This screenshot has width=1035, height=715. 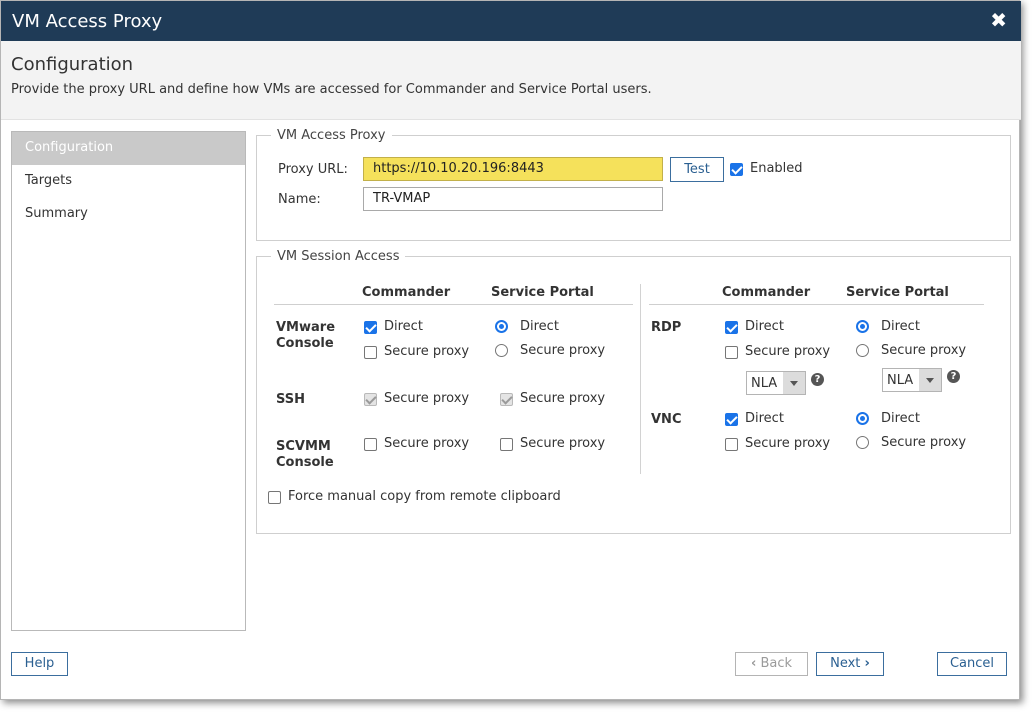 What do you see at coordinates (666, 327) in the screenshot?
I see `rdp-label: RDP` at bounding box center [666, 327].